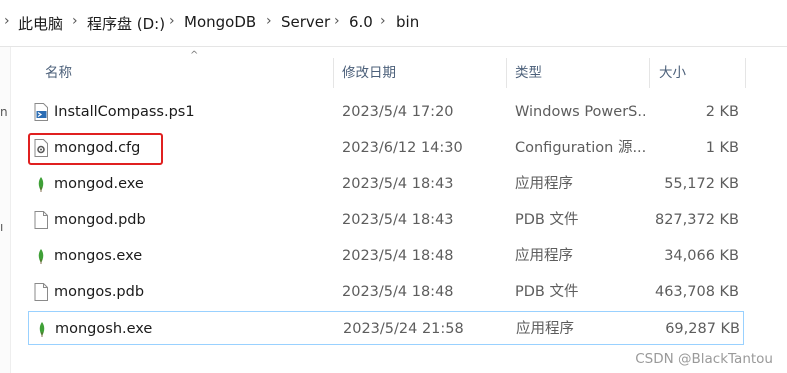 The width and height of the screenshot is (787, 373). I want to click on powershell-script-icon, so click(41, 112).